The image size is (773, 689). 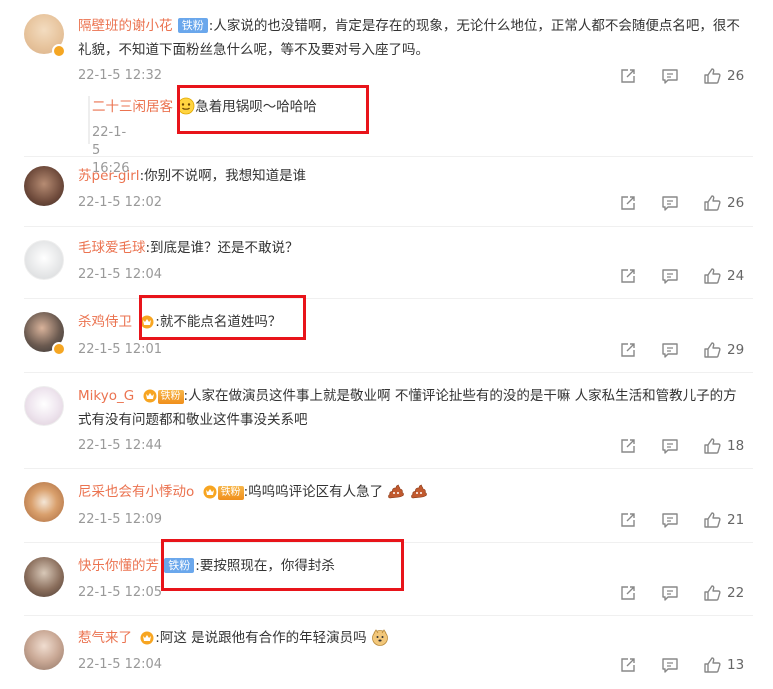 I want to click on username-link: Mikyo_G, so click(x=106, y=396).